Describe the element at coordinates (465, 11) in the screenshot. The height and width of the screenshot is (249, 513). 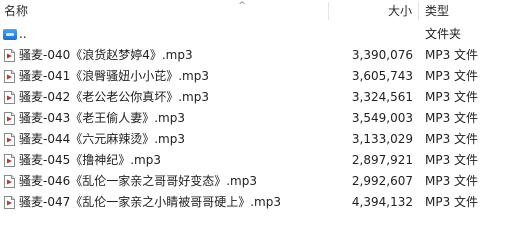
I see `column-header-type: 类型` at that location.